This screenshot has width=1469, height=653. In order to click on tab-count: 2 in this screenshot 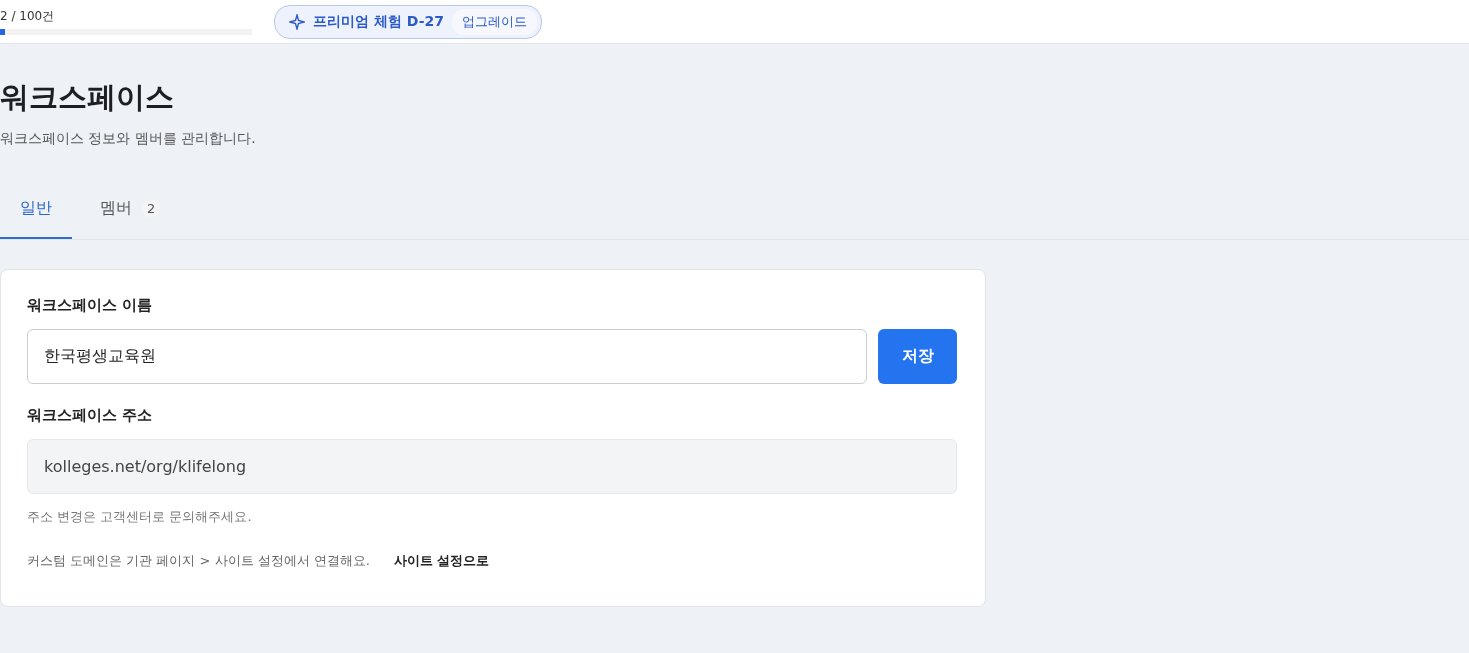, I will do `click(151, 208)`.